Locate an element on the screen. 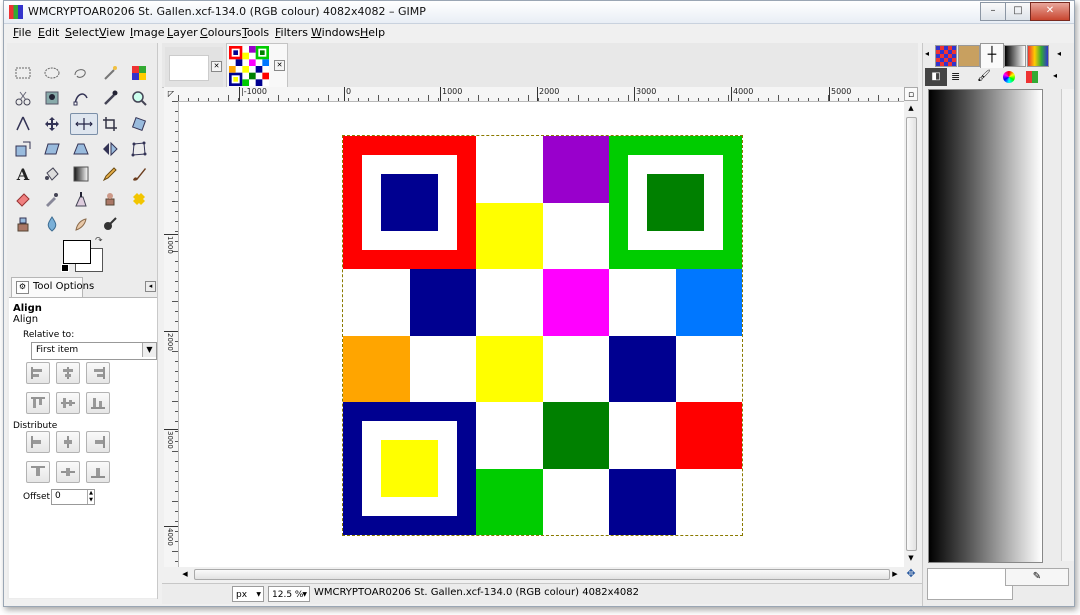 This screenshot has height=615, width=1080. palettes-tab is located at coordinates (1038, 56).